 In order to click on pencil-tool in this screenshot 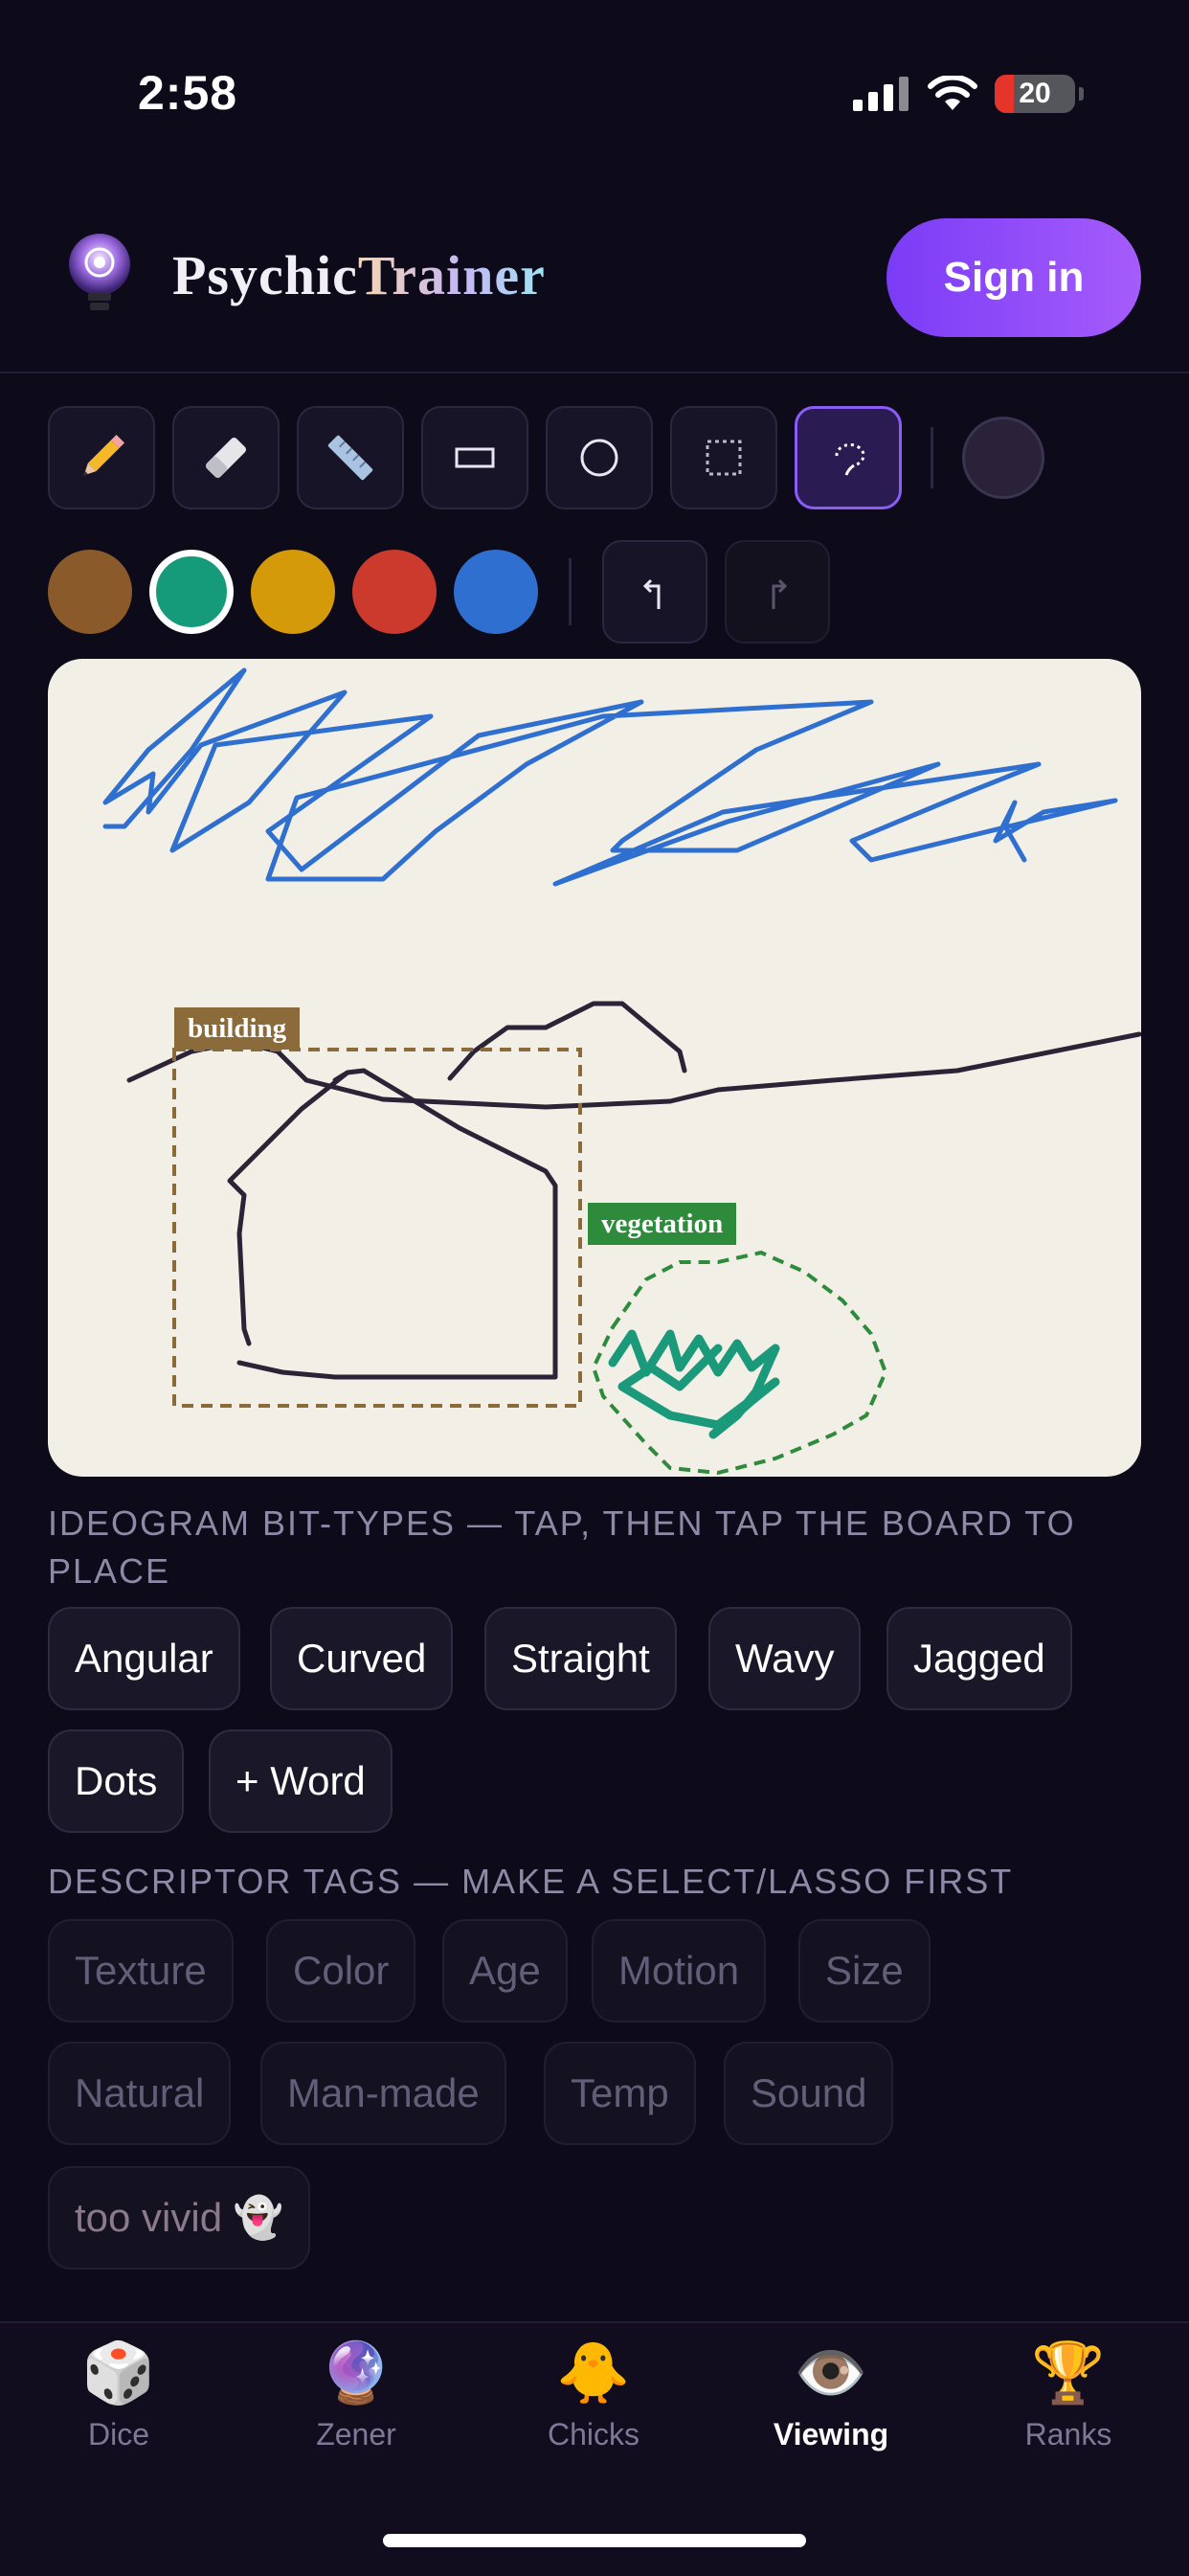, I will do `click(101, 457)`.